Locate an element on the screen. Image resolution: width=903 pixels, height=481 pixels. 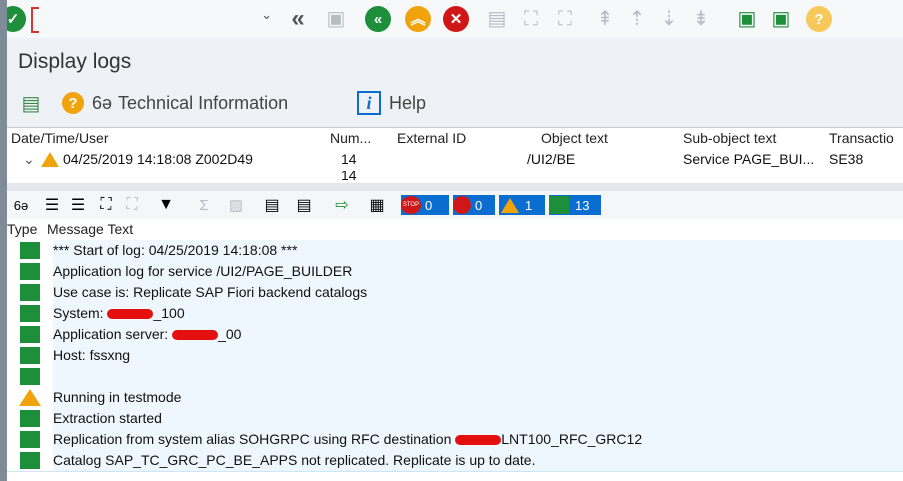
log-datetime-user: 04/25/2019 14:18:08 Z002D49 is located at coordinates (158, 159).